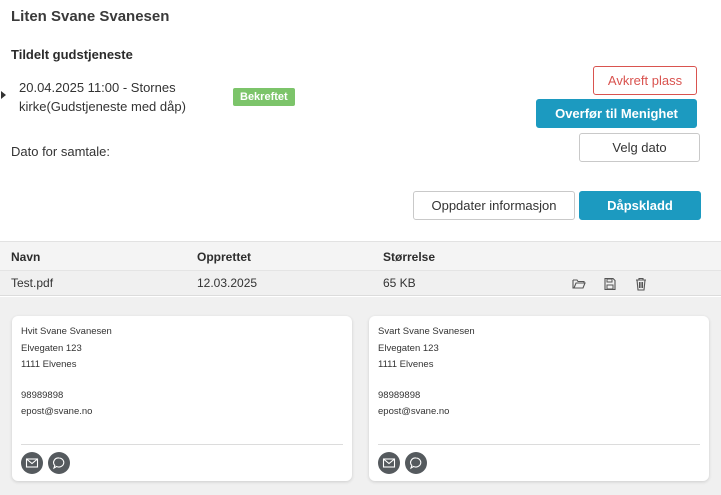 Image resolution: width=721 pixels, height=495 pixels. Describe the element at coordinates (224, 257) in the screenshot. I see `column-header-created: Opprettet` at that location.